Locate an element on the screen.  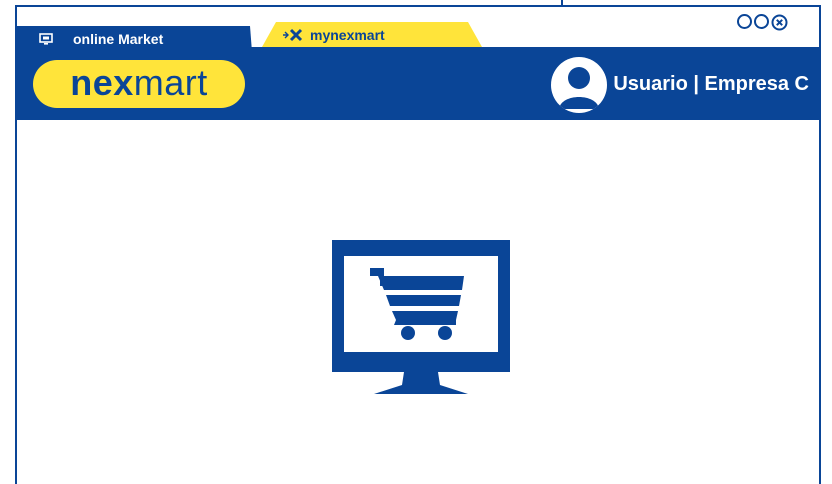
window-controls is located at coordinates (762, 22).